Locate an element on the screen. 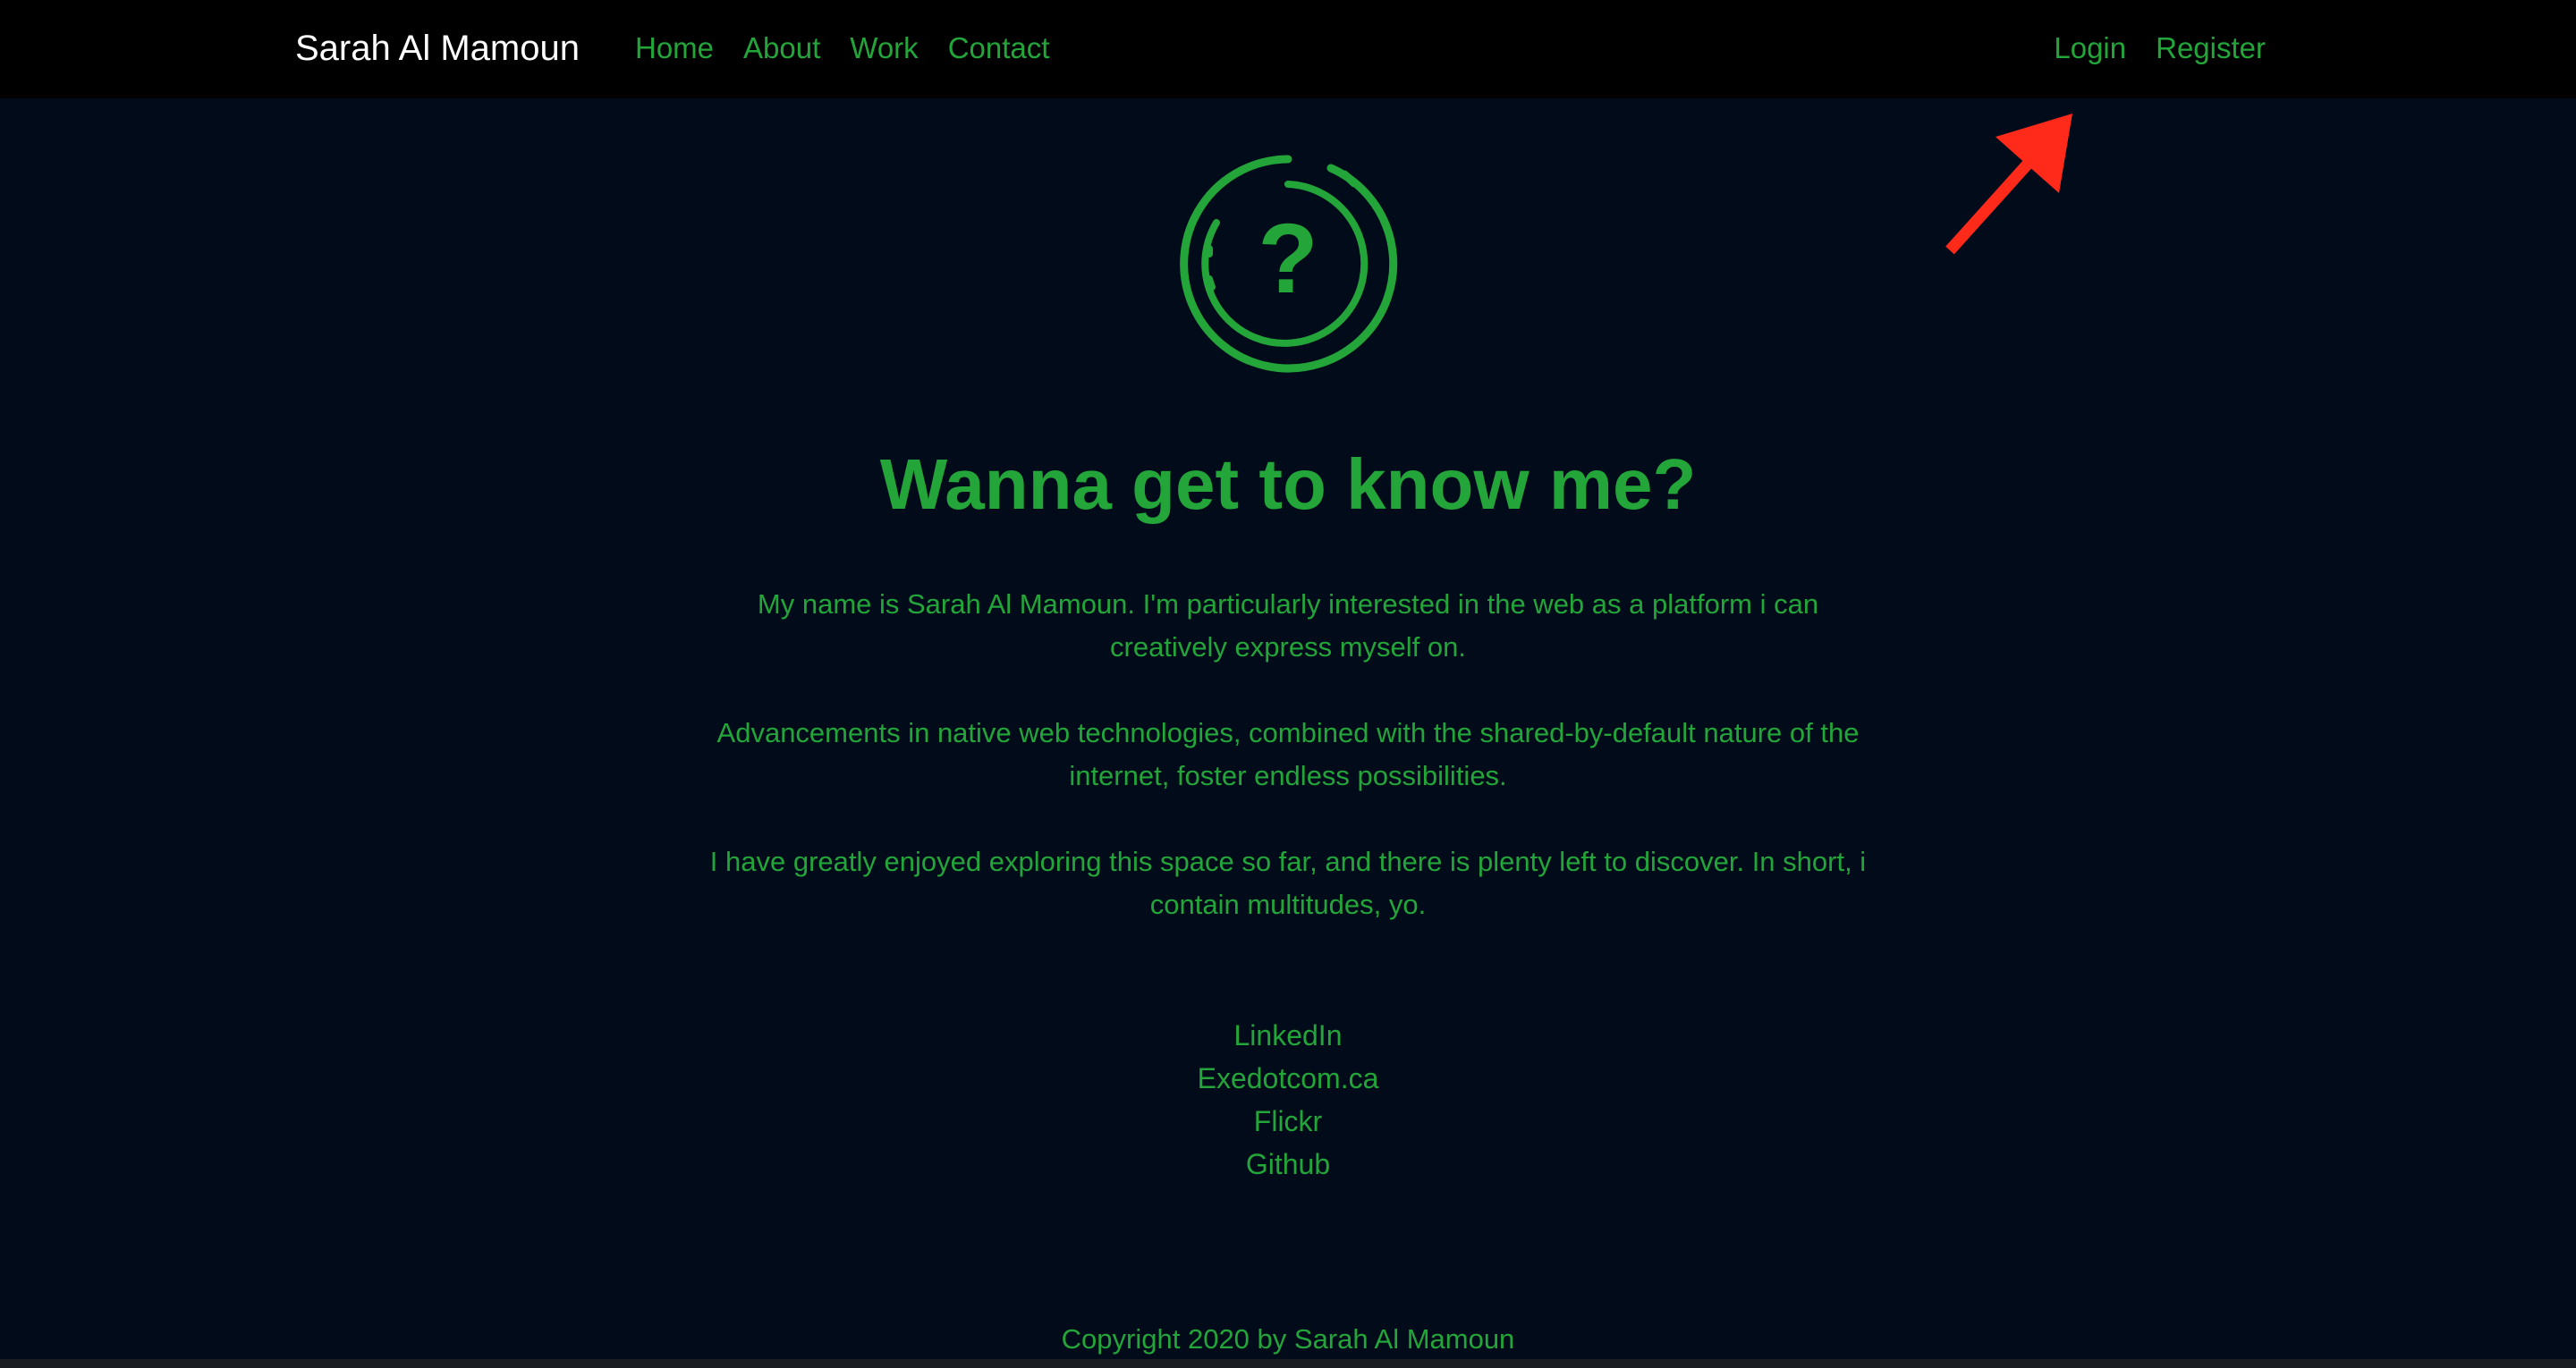  register-link: Register is located at coordinates (2211, 49).